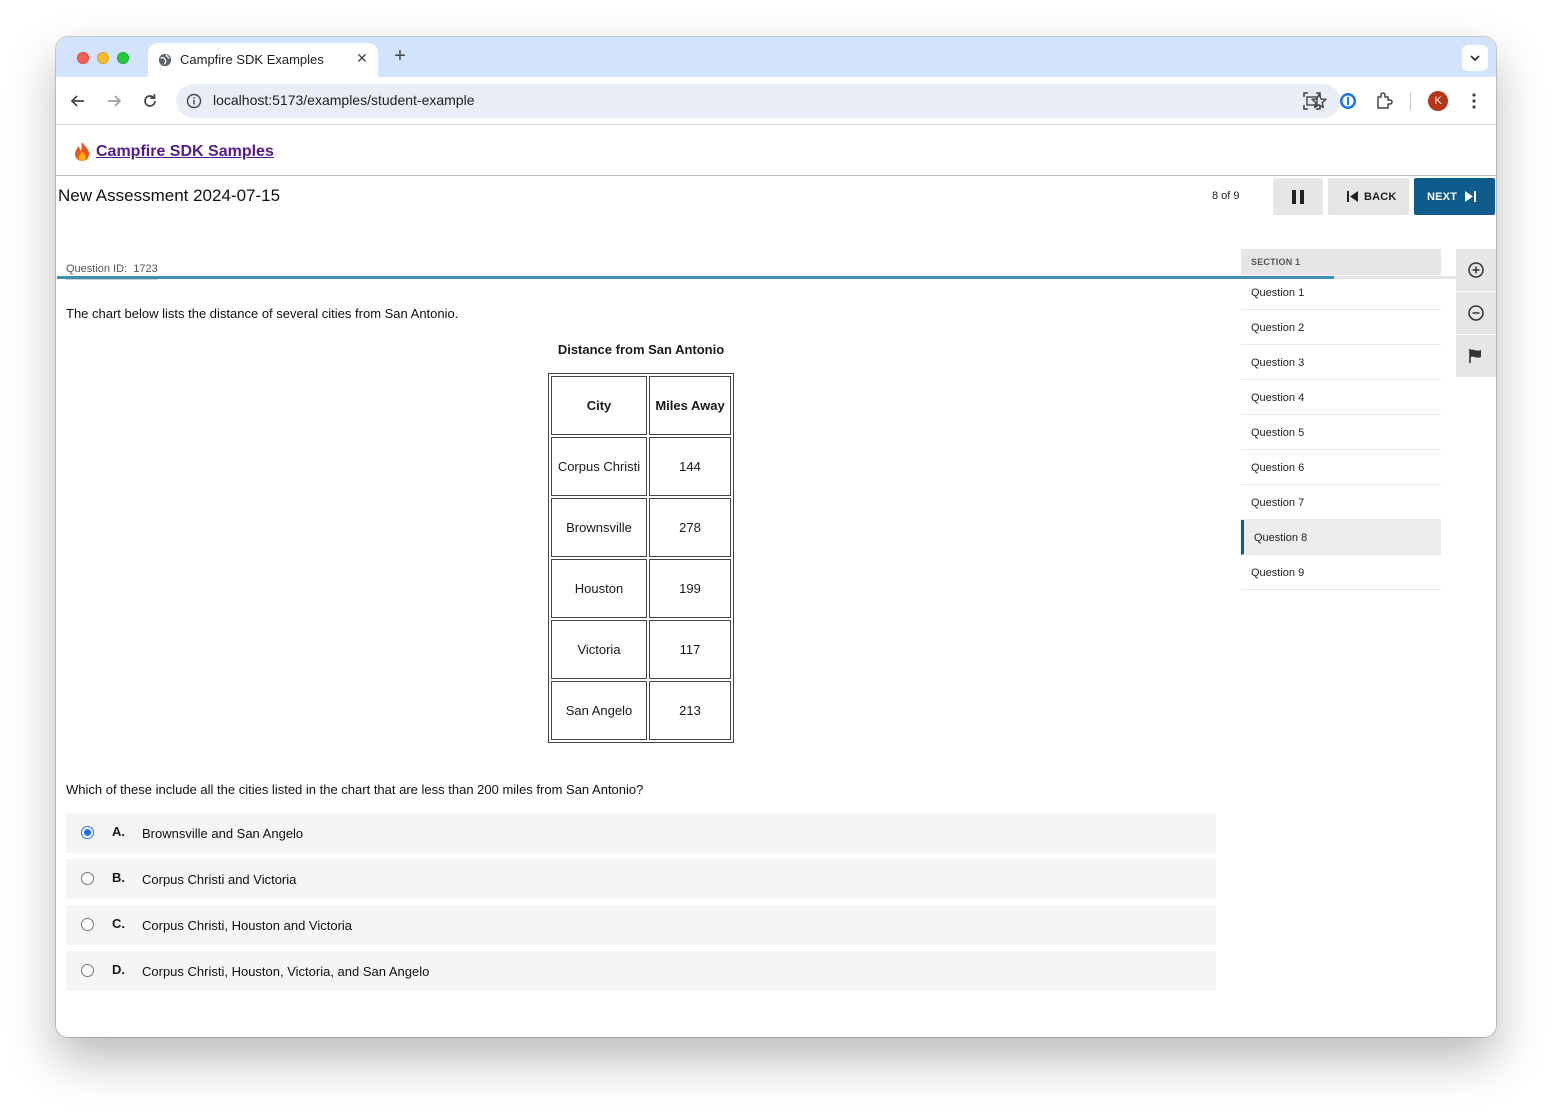 This screenshot has height=1112, width=1552. What do you see at coordinates (78, 101) in the screenshot?
I see `back-arrow-icon` at bounding box center [78, 101].